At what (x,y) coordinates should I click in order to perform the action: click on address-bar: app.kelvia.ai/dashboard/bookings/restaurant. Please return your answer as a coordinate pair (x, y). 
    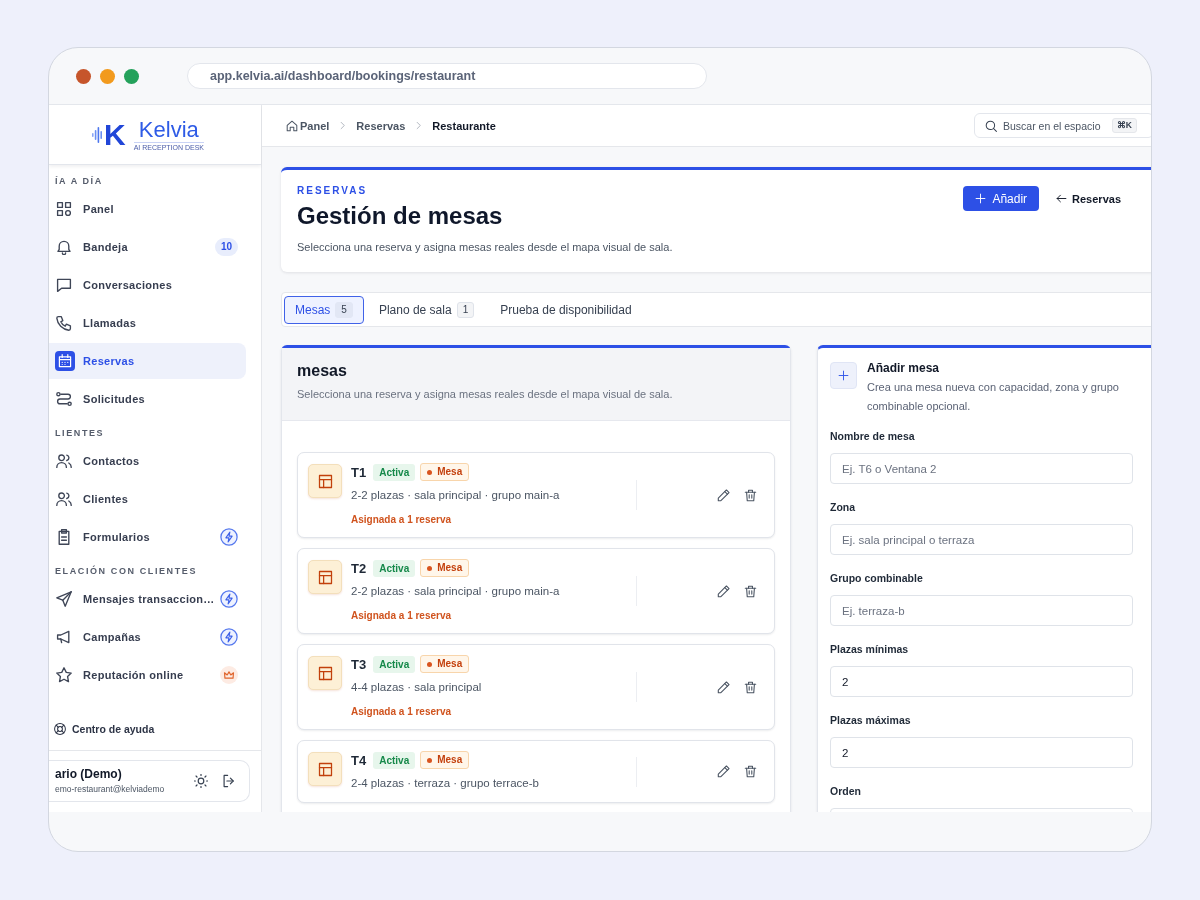
    Looking at the image, I should click on (447, 76).